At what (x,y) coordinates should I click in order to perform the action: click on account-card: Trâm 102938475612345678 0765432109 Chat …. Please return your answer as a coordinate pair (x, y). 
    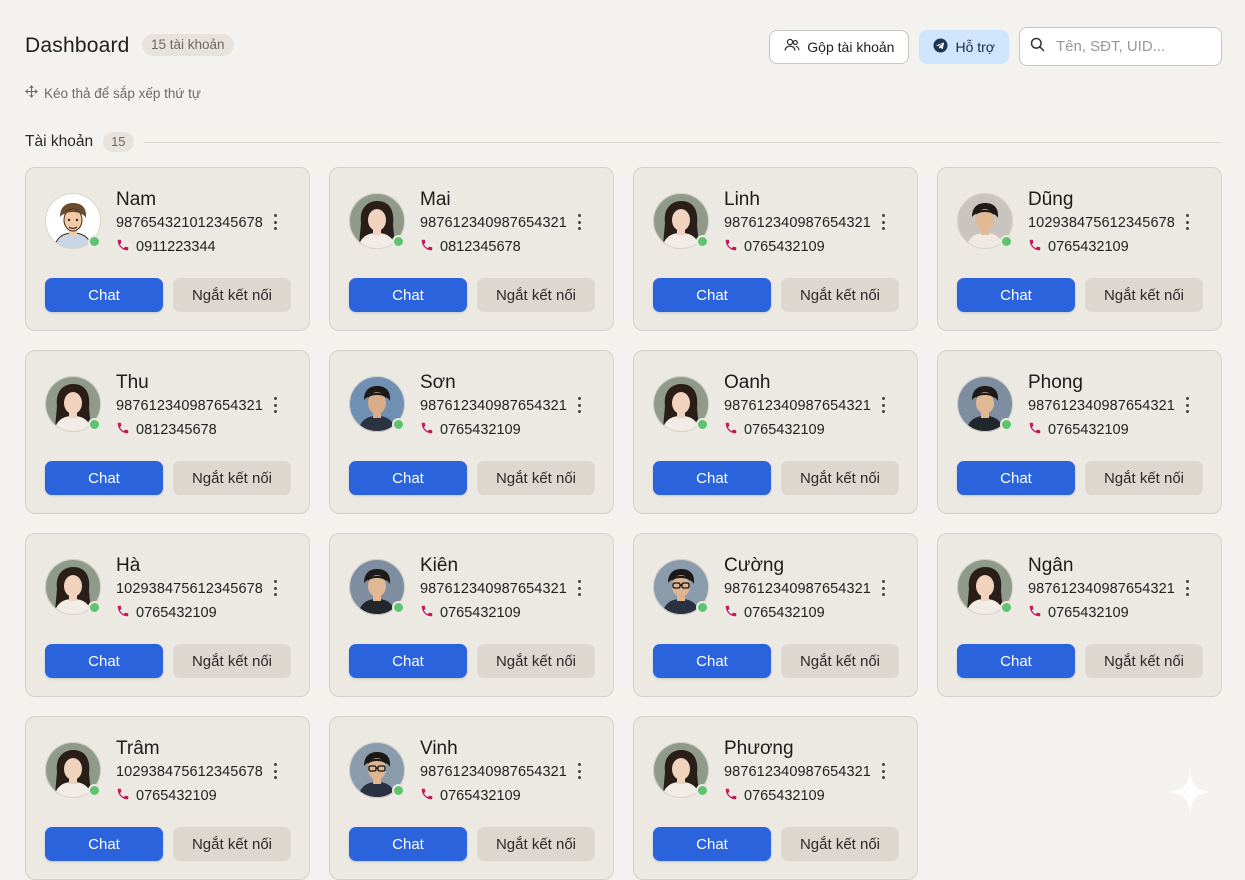
    Looking at the image, I should click on (167, 798).